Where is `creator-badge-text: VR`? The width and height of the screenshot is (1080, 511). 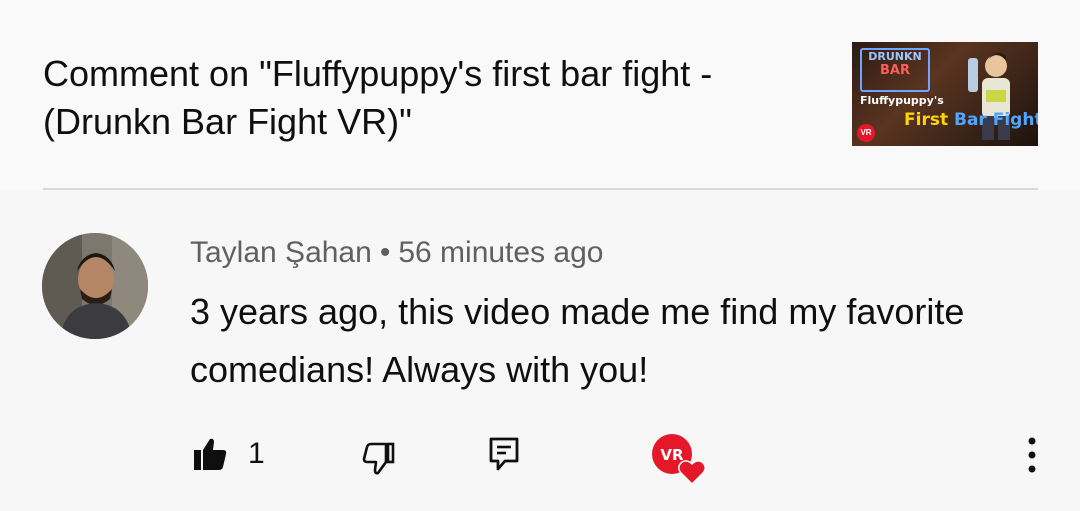
creator-badge-text: VR is located at coordinates (672, 455).